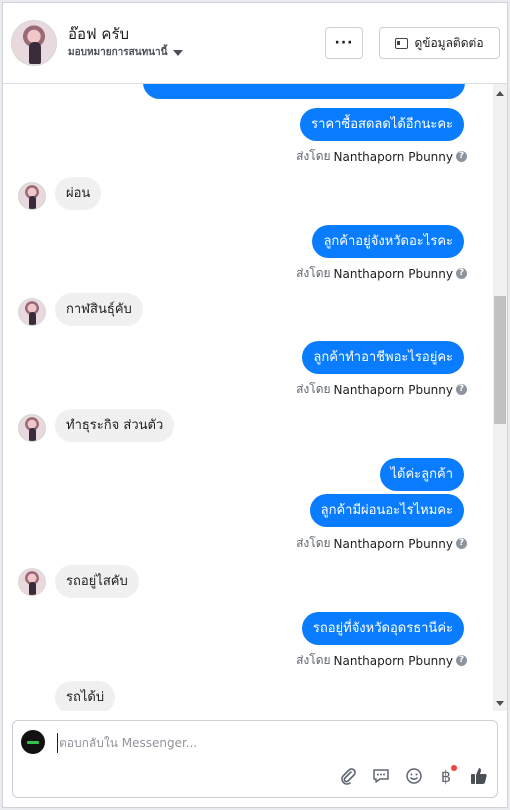  Describe the element at coordinates (304, 91) in the screenshot. I see `message-bubble-outgoing-partial` at that location.